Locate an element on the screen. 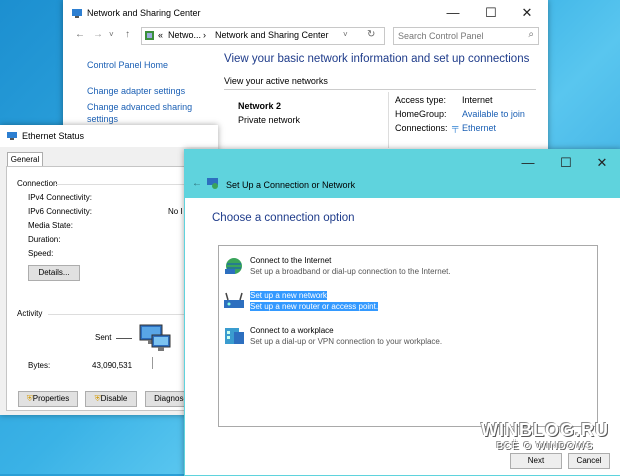 The width and height of the screenshot is (620, 476). properties-button: ⛨Properties is located at coordinates (48, 399).